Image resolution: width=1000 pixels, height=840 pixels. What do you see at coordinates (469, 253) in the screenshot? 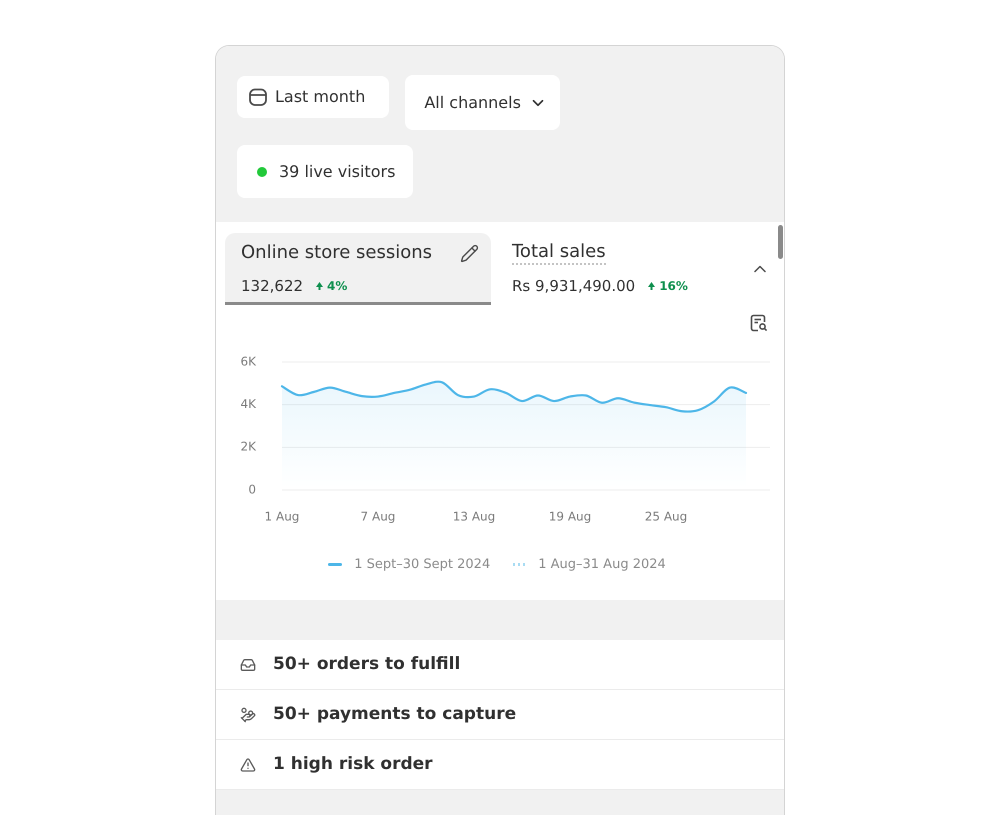
I see `pencil-icon` at bounding box center [469, 253].